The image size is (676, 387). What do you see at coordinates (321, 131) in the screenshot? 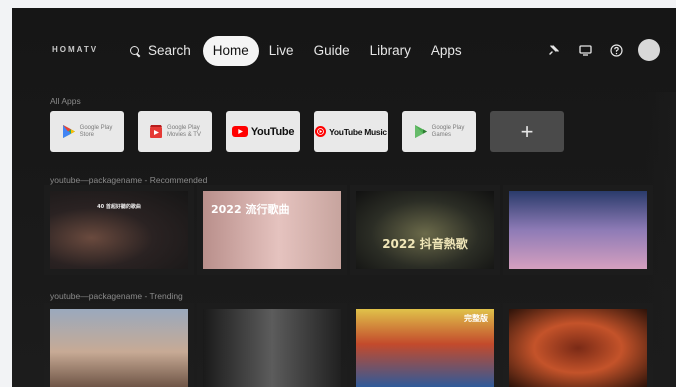
I see `youtube-music-icon` at bounding box center [321, 131].